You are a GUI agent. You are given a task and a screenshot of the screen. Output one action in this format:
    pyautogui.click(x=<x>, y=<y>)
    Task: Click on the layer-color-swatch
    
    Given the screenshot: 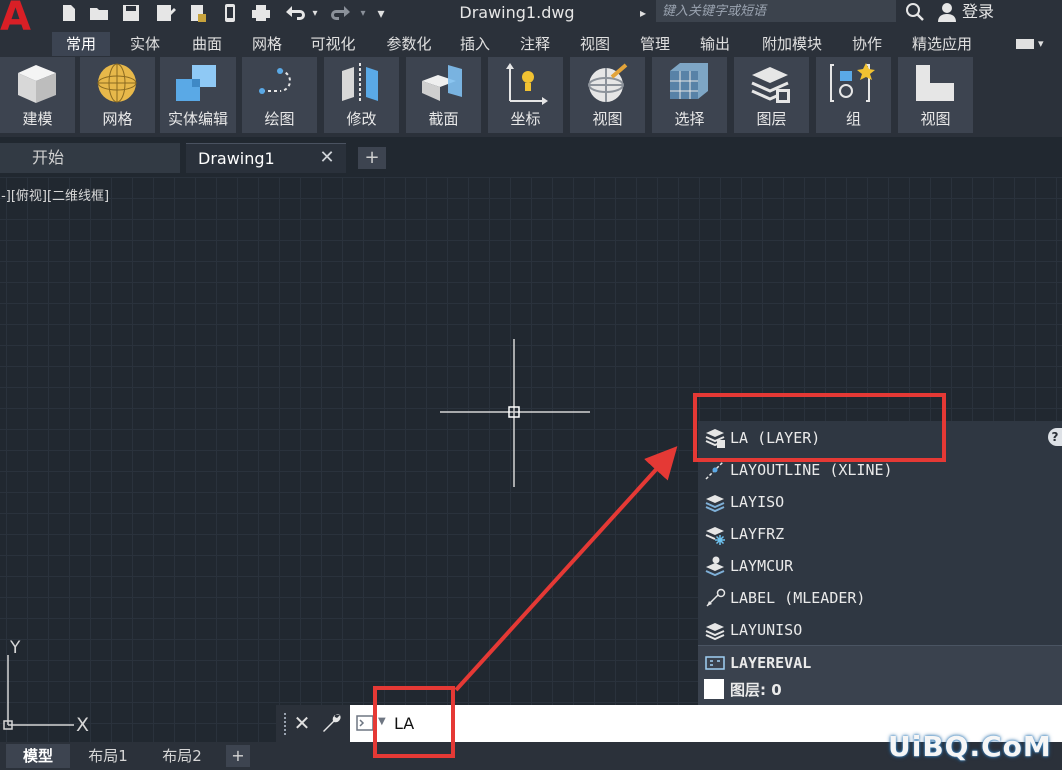 What is the action you would take?
    pyautogui.click(x=714, y=689)
    